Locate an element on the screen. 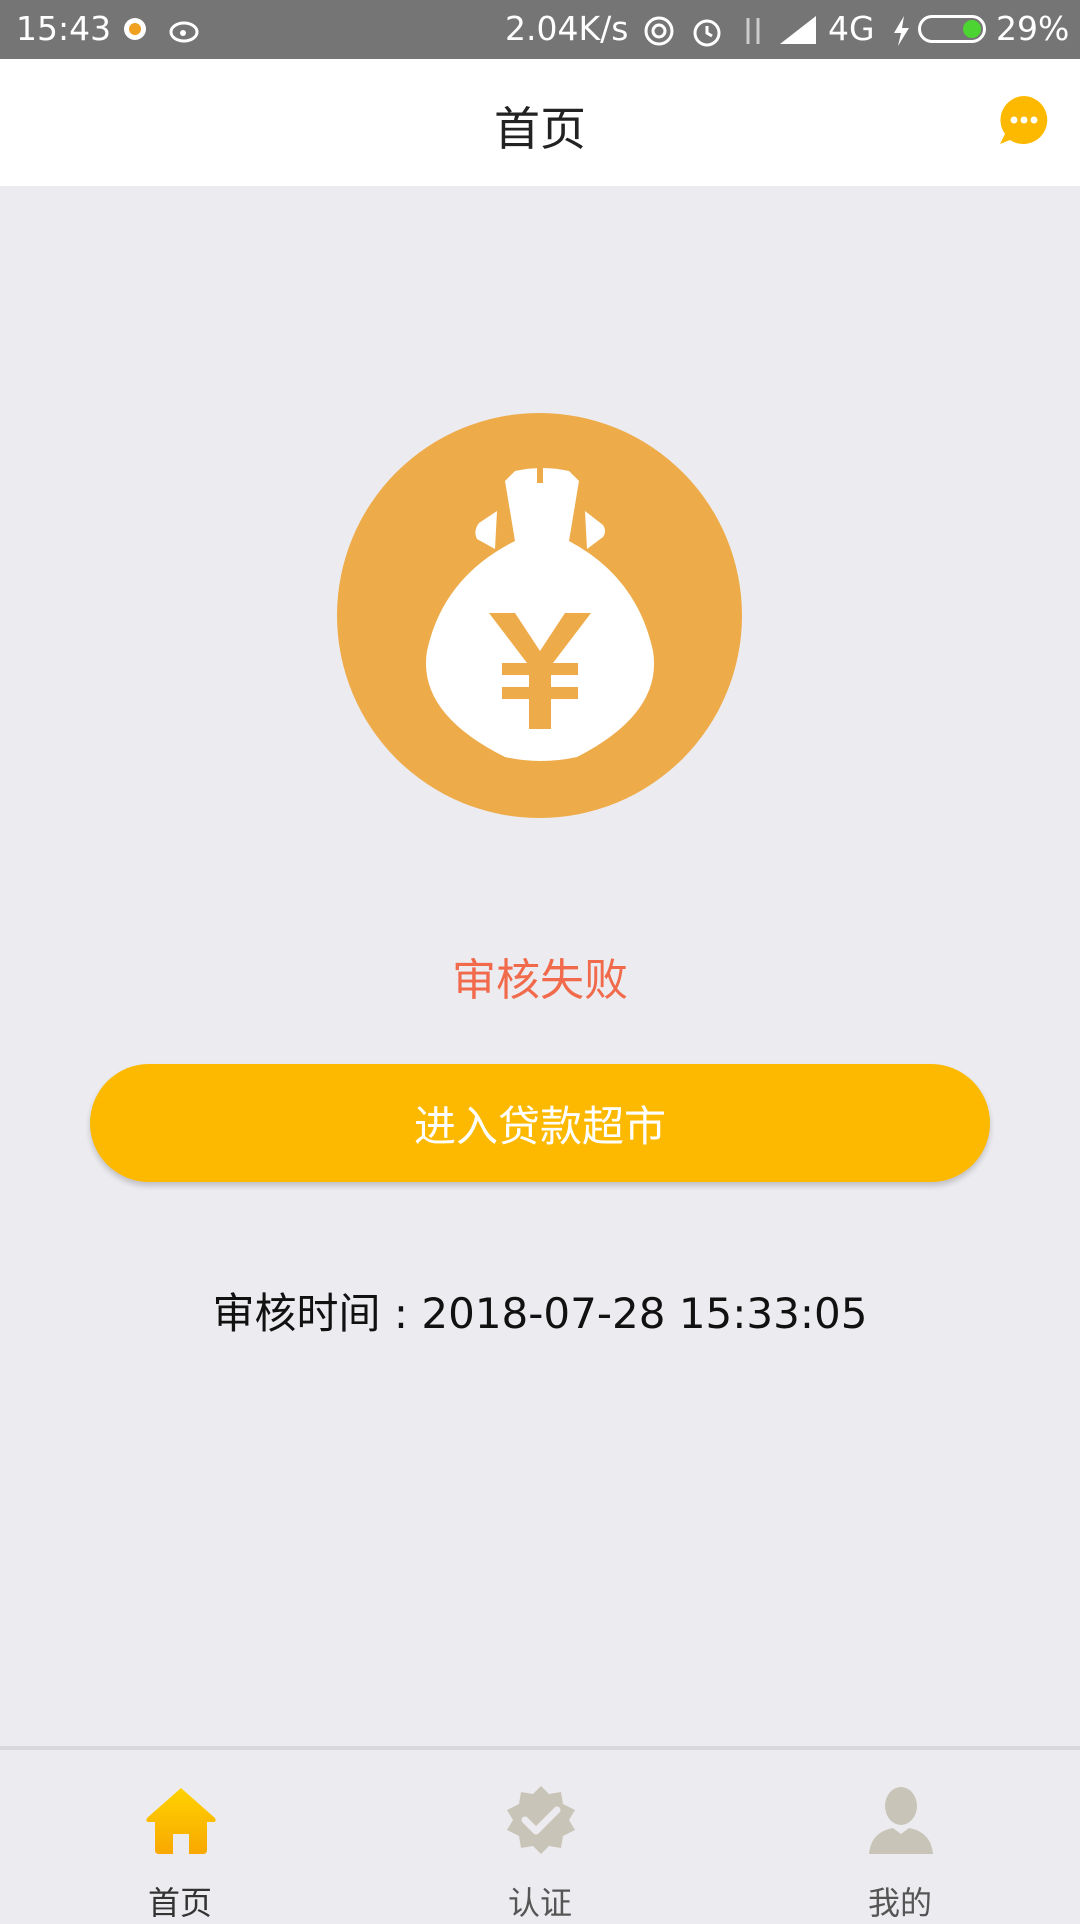  battery-level: 29% is located at coordinates (1033, 28).